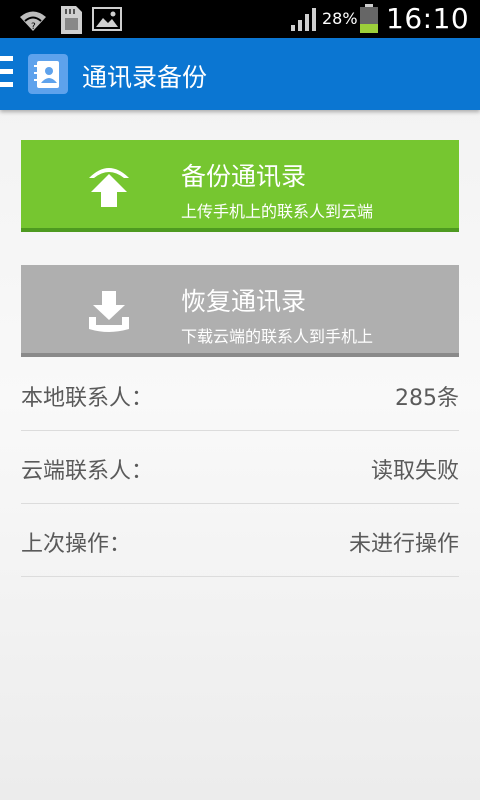 This screenshot has height=800, width=480. What do you see at coordinates (240, 540) in the screenshot?
I see `last-operation-row: 上次操作： 未进行操作` at bounding box center [240, 540].